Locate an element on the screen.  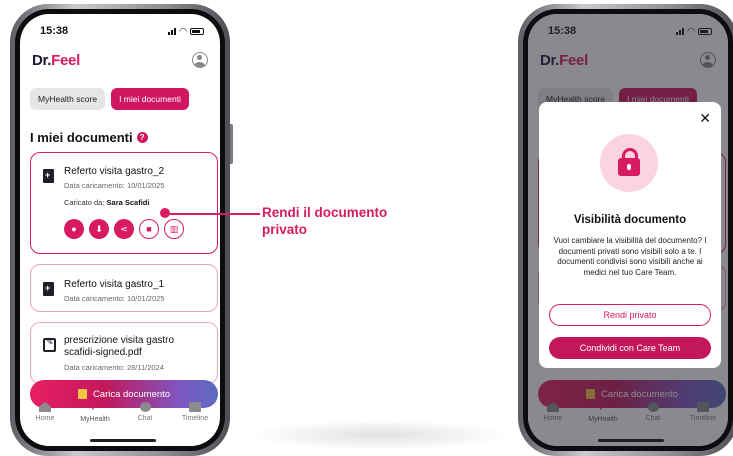
profile-avatar-icon is located at coordinates (200, 60).